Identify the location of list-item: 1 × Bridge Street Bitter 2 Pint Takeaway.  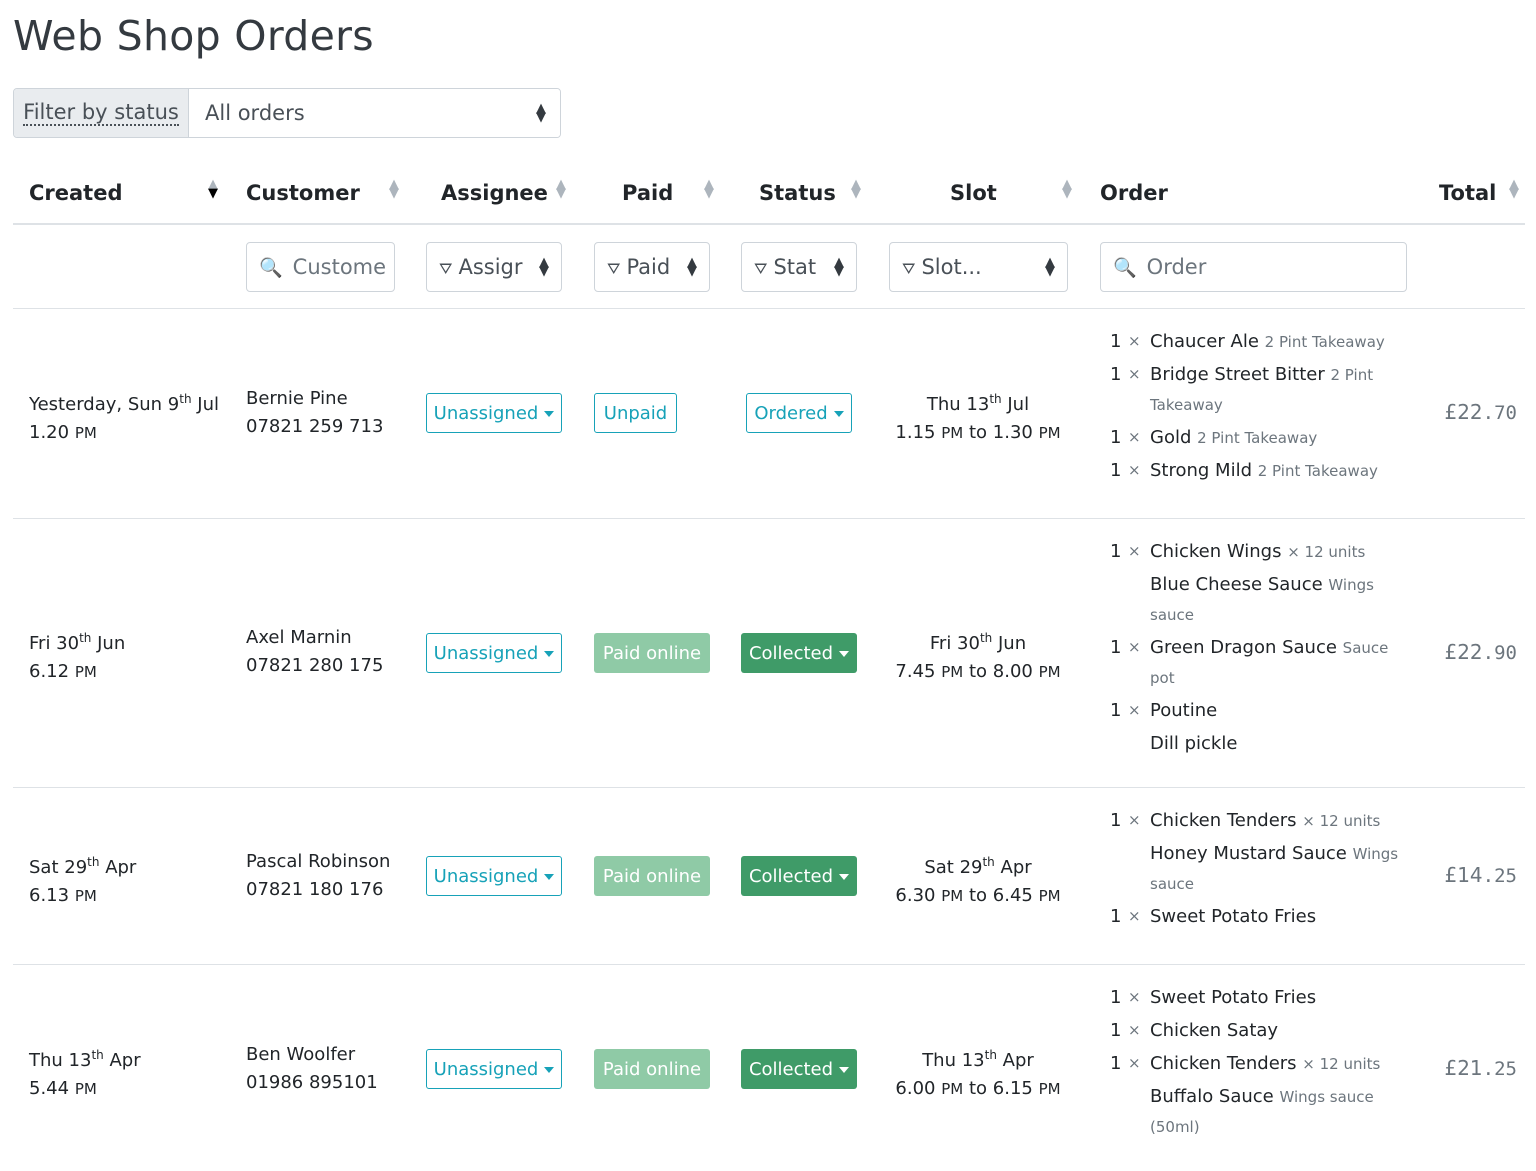
(1242, 389).